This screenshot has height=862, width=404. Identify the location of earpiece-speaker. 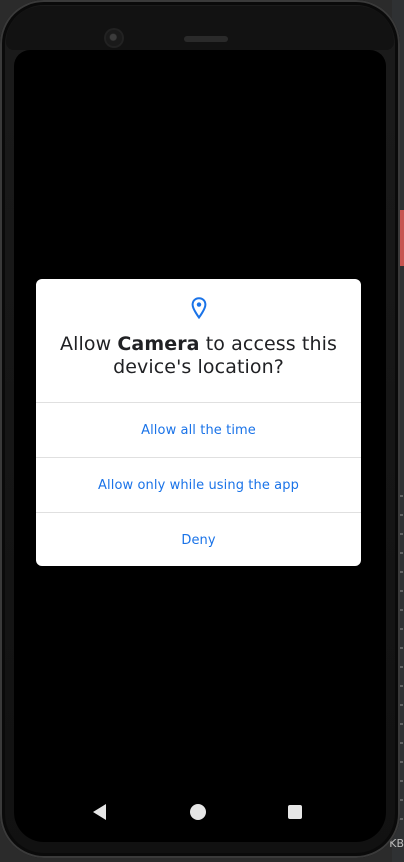
(206, 39).